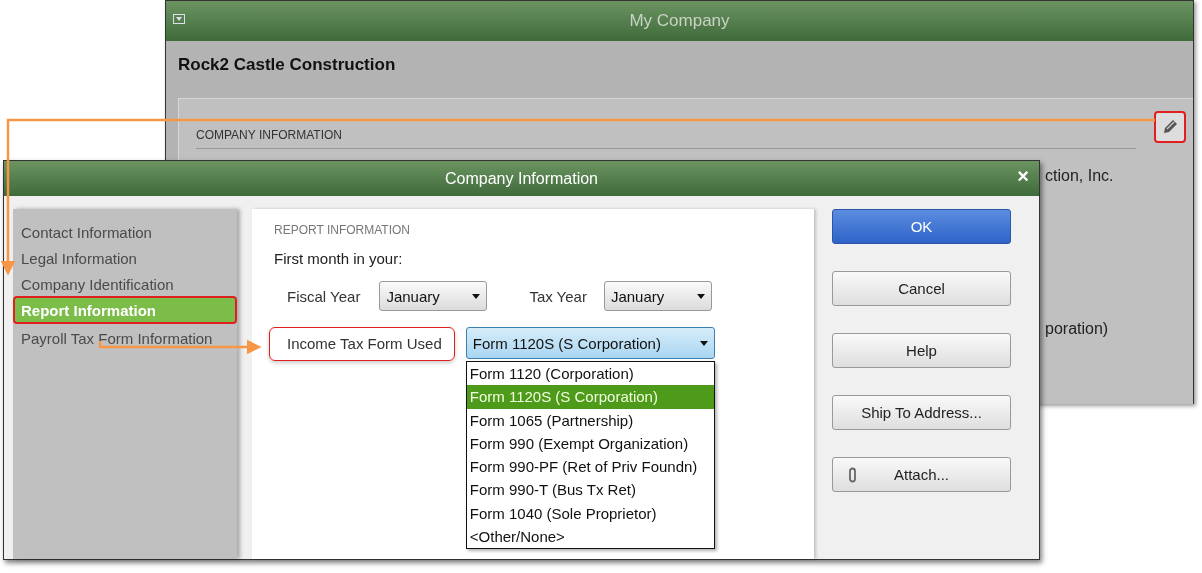 Image resolution: width=1202 pixels, height=573 pixels. Describe the element at coordinates (590, 343) in the screenshot. I see `form-dropdown: Form 1120S (S Corporation)` at that location.